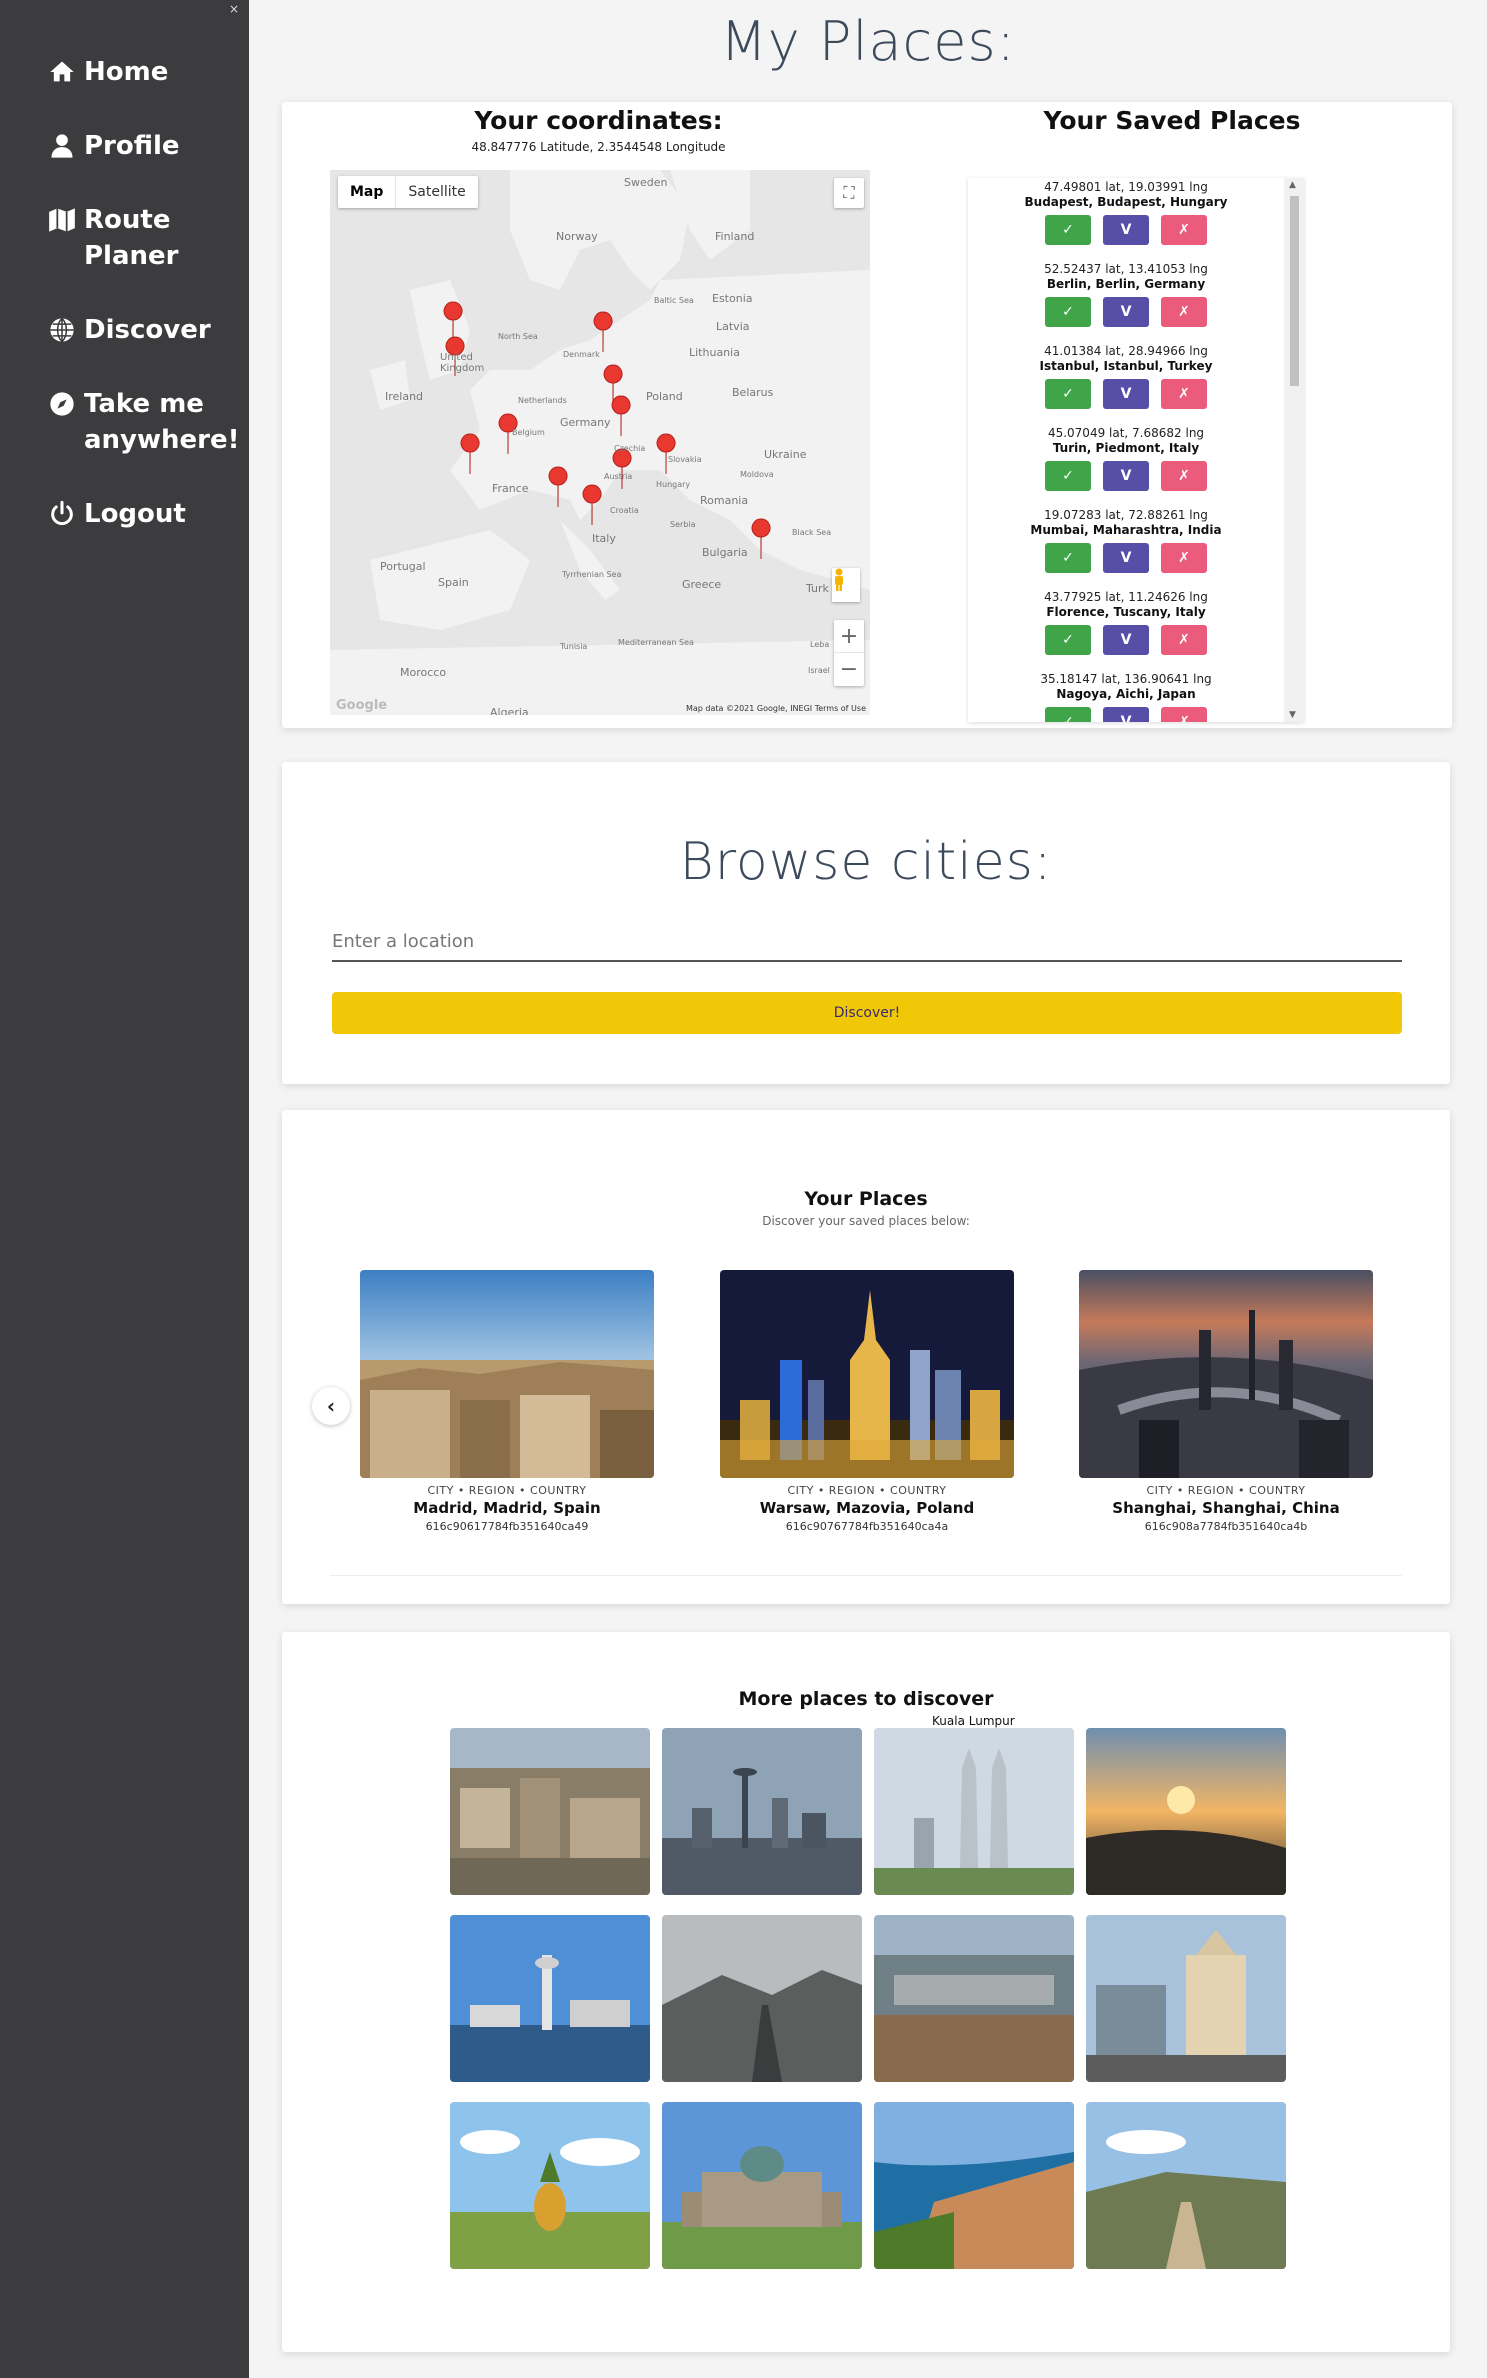 Image resolution: width=1487 pixels, height=2378 pixels. What do you see at coordinates (436, 192) in the screenshot?
I see `map-type-satellite-button: Satellite` at bounding box center [436, 192].